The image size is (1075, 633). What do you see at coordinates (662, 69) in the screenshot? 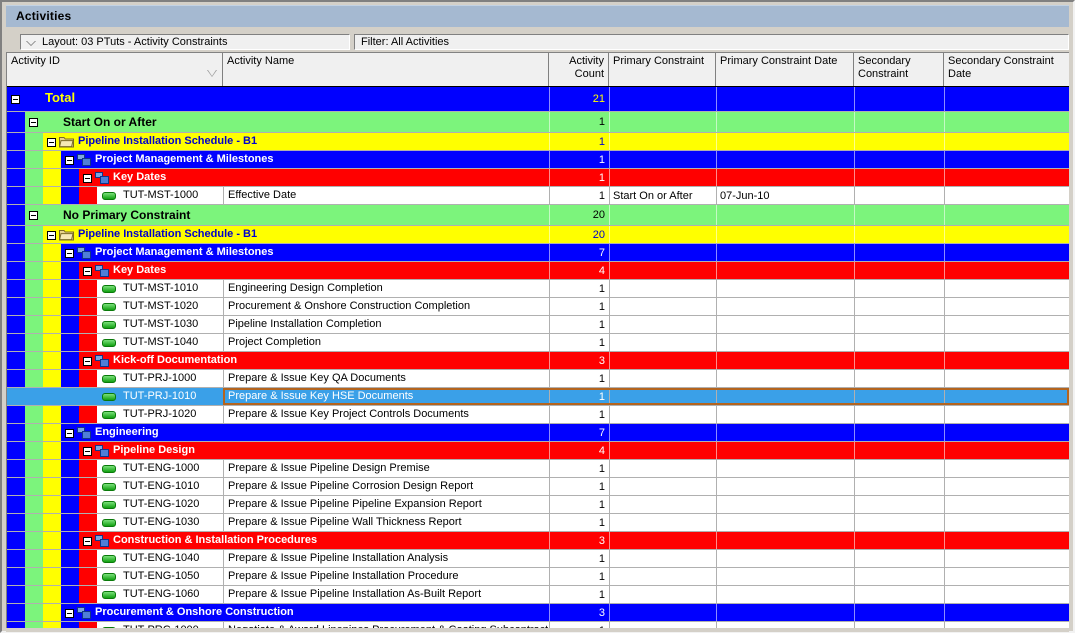
I see `column-header-primary_constraint: Primary Constraint` at bounding box center [662, 69].